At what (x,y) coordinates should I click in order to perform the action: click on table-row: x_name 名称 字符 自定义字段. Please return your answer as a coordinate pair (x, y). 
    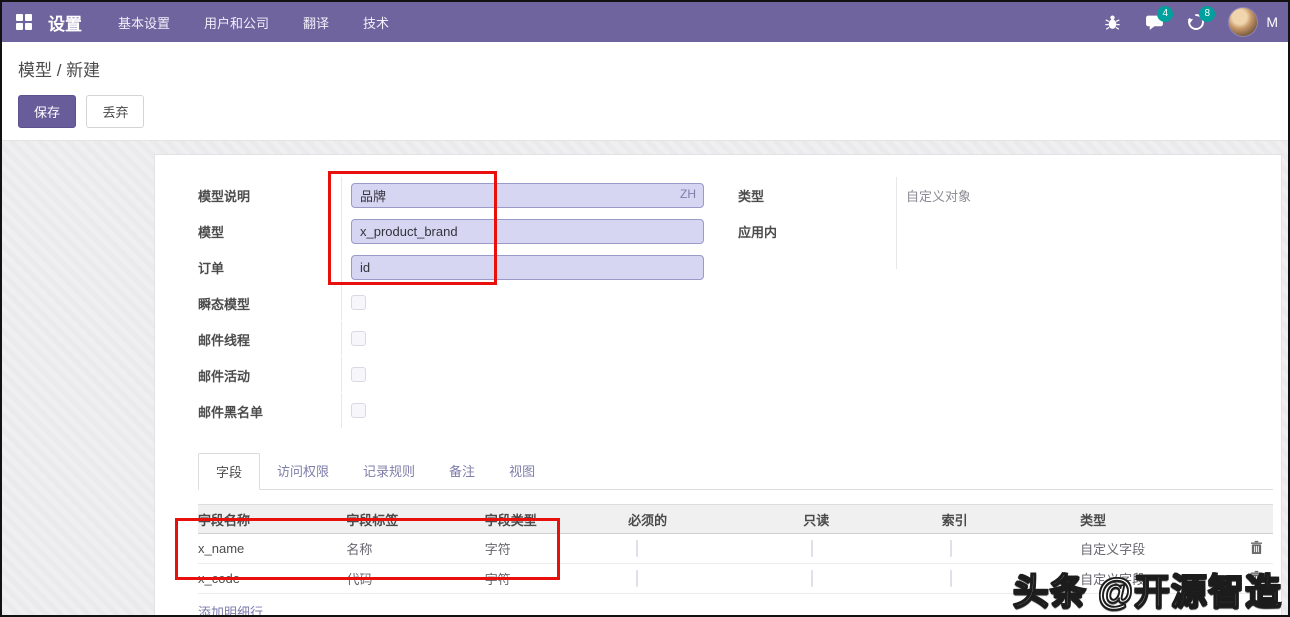
    Looking at the image, I should click on (735, 549).